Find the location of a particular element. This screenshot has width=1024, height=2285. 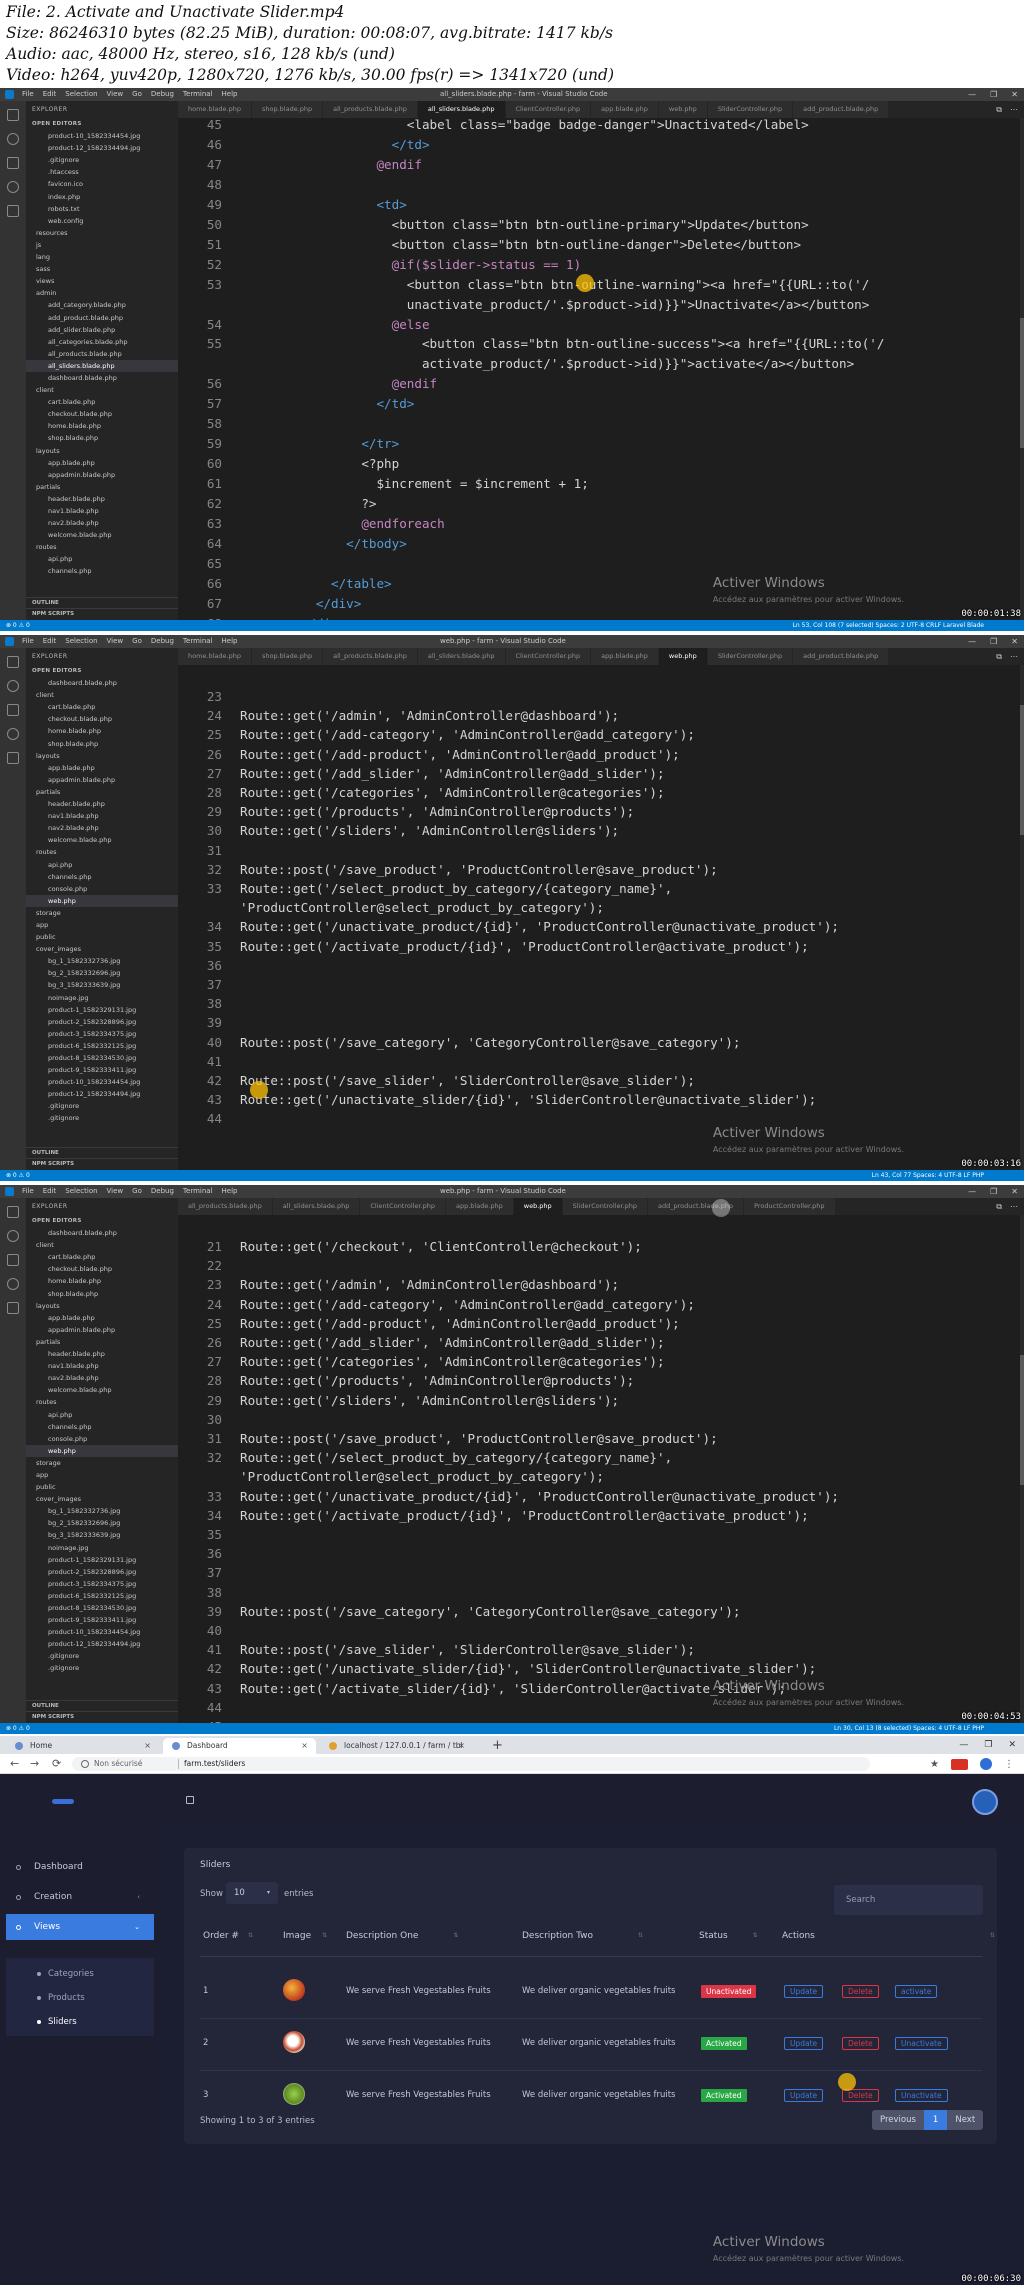

explorer-file: web.config is located at coordinates (102, 221).